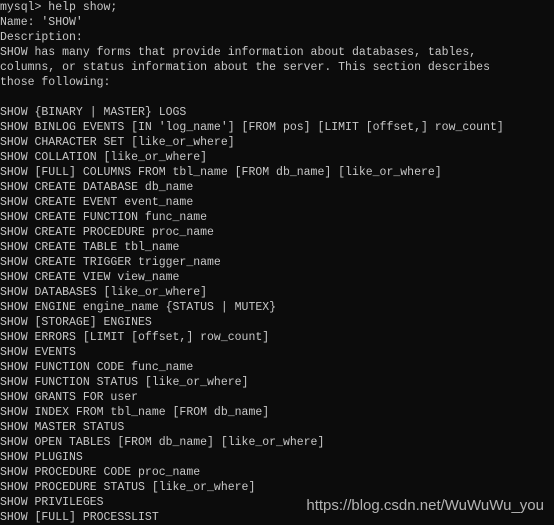 The width and height of the screenshot is (554, 525). I want to click on output-line: SHOW CREATE TRIGGER trigger_name, so click(110, 262).